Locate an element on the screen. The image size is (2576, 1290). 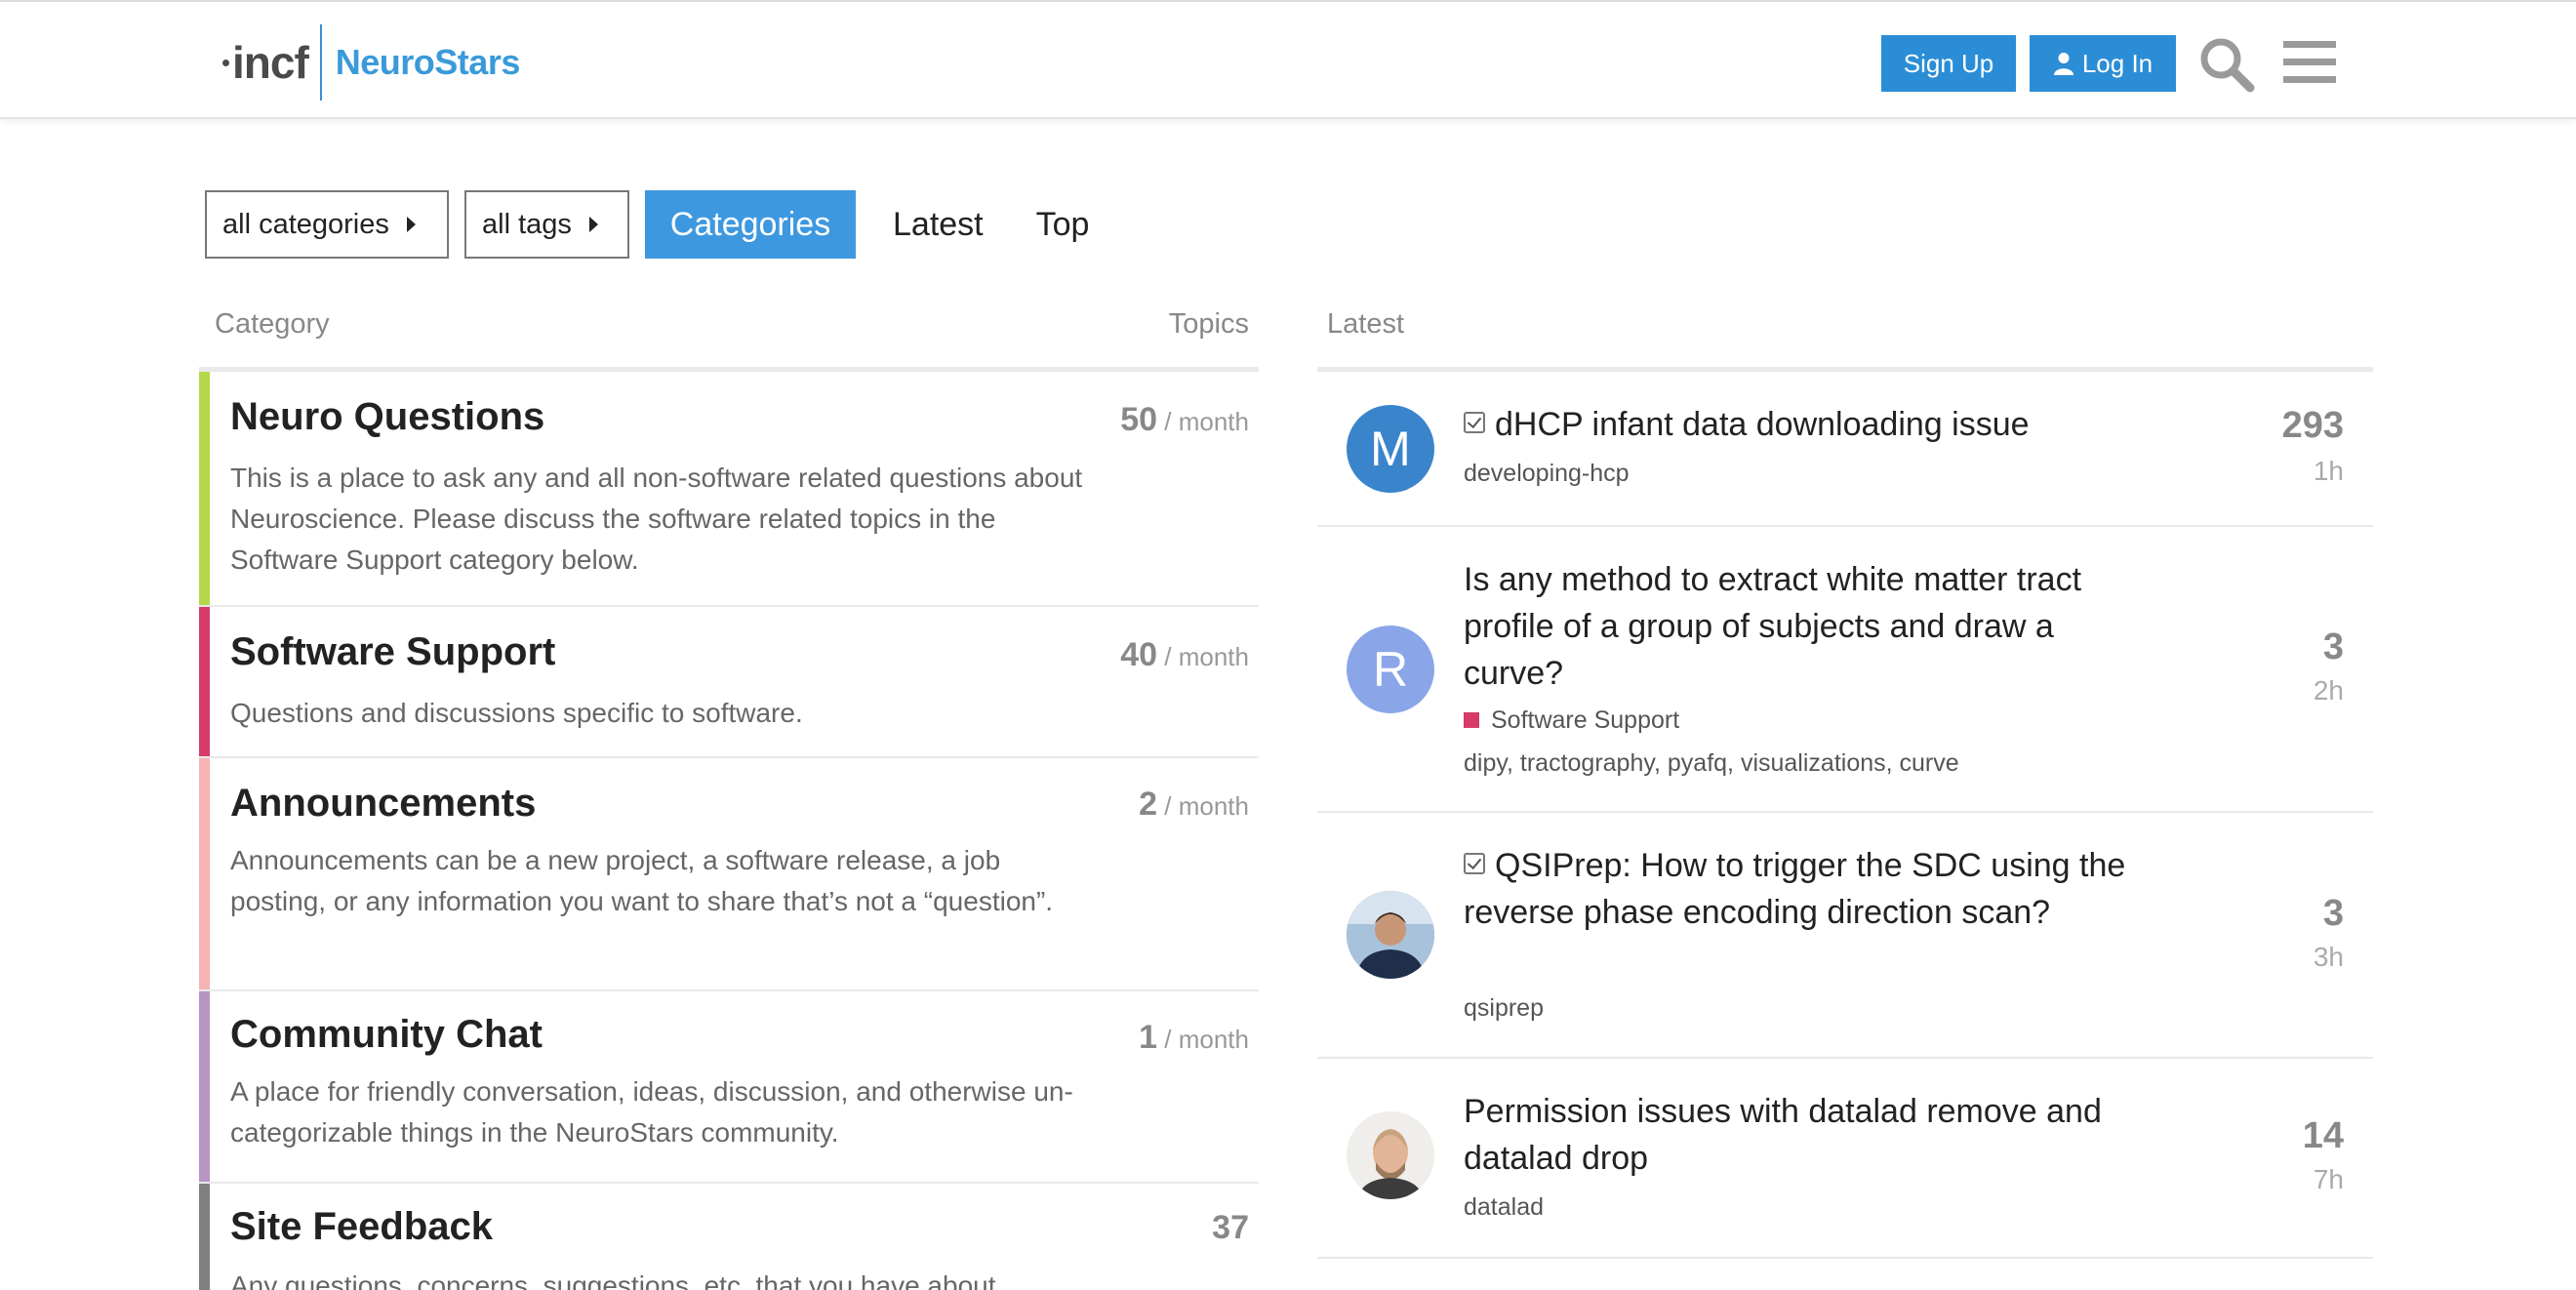
sign-up-button: Sign Up is located at coordinates (1948, 64).